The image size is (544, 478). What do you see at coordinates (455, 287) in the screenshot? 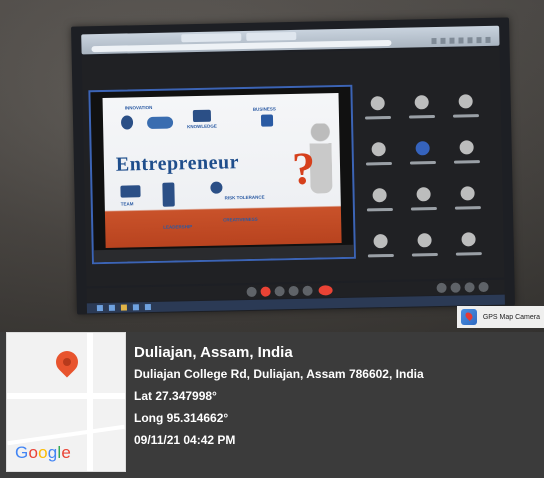
I see `people-icon` at bounding box center [455, 287].